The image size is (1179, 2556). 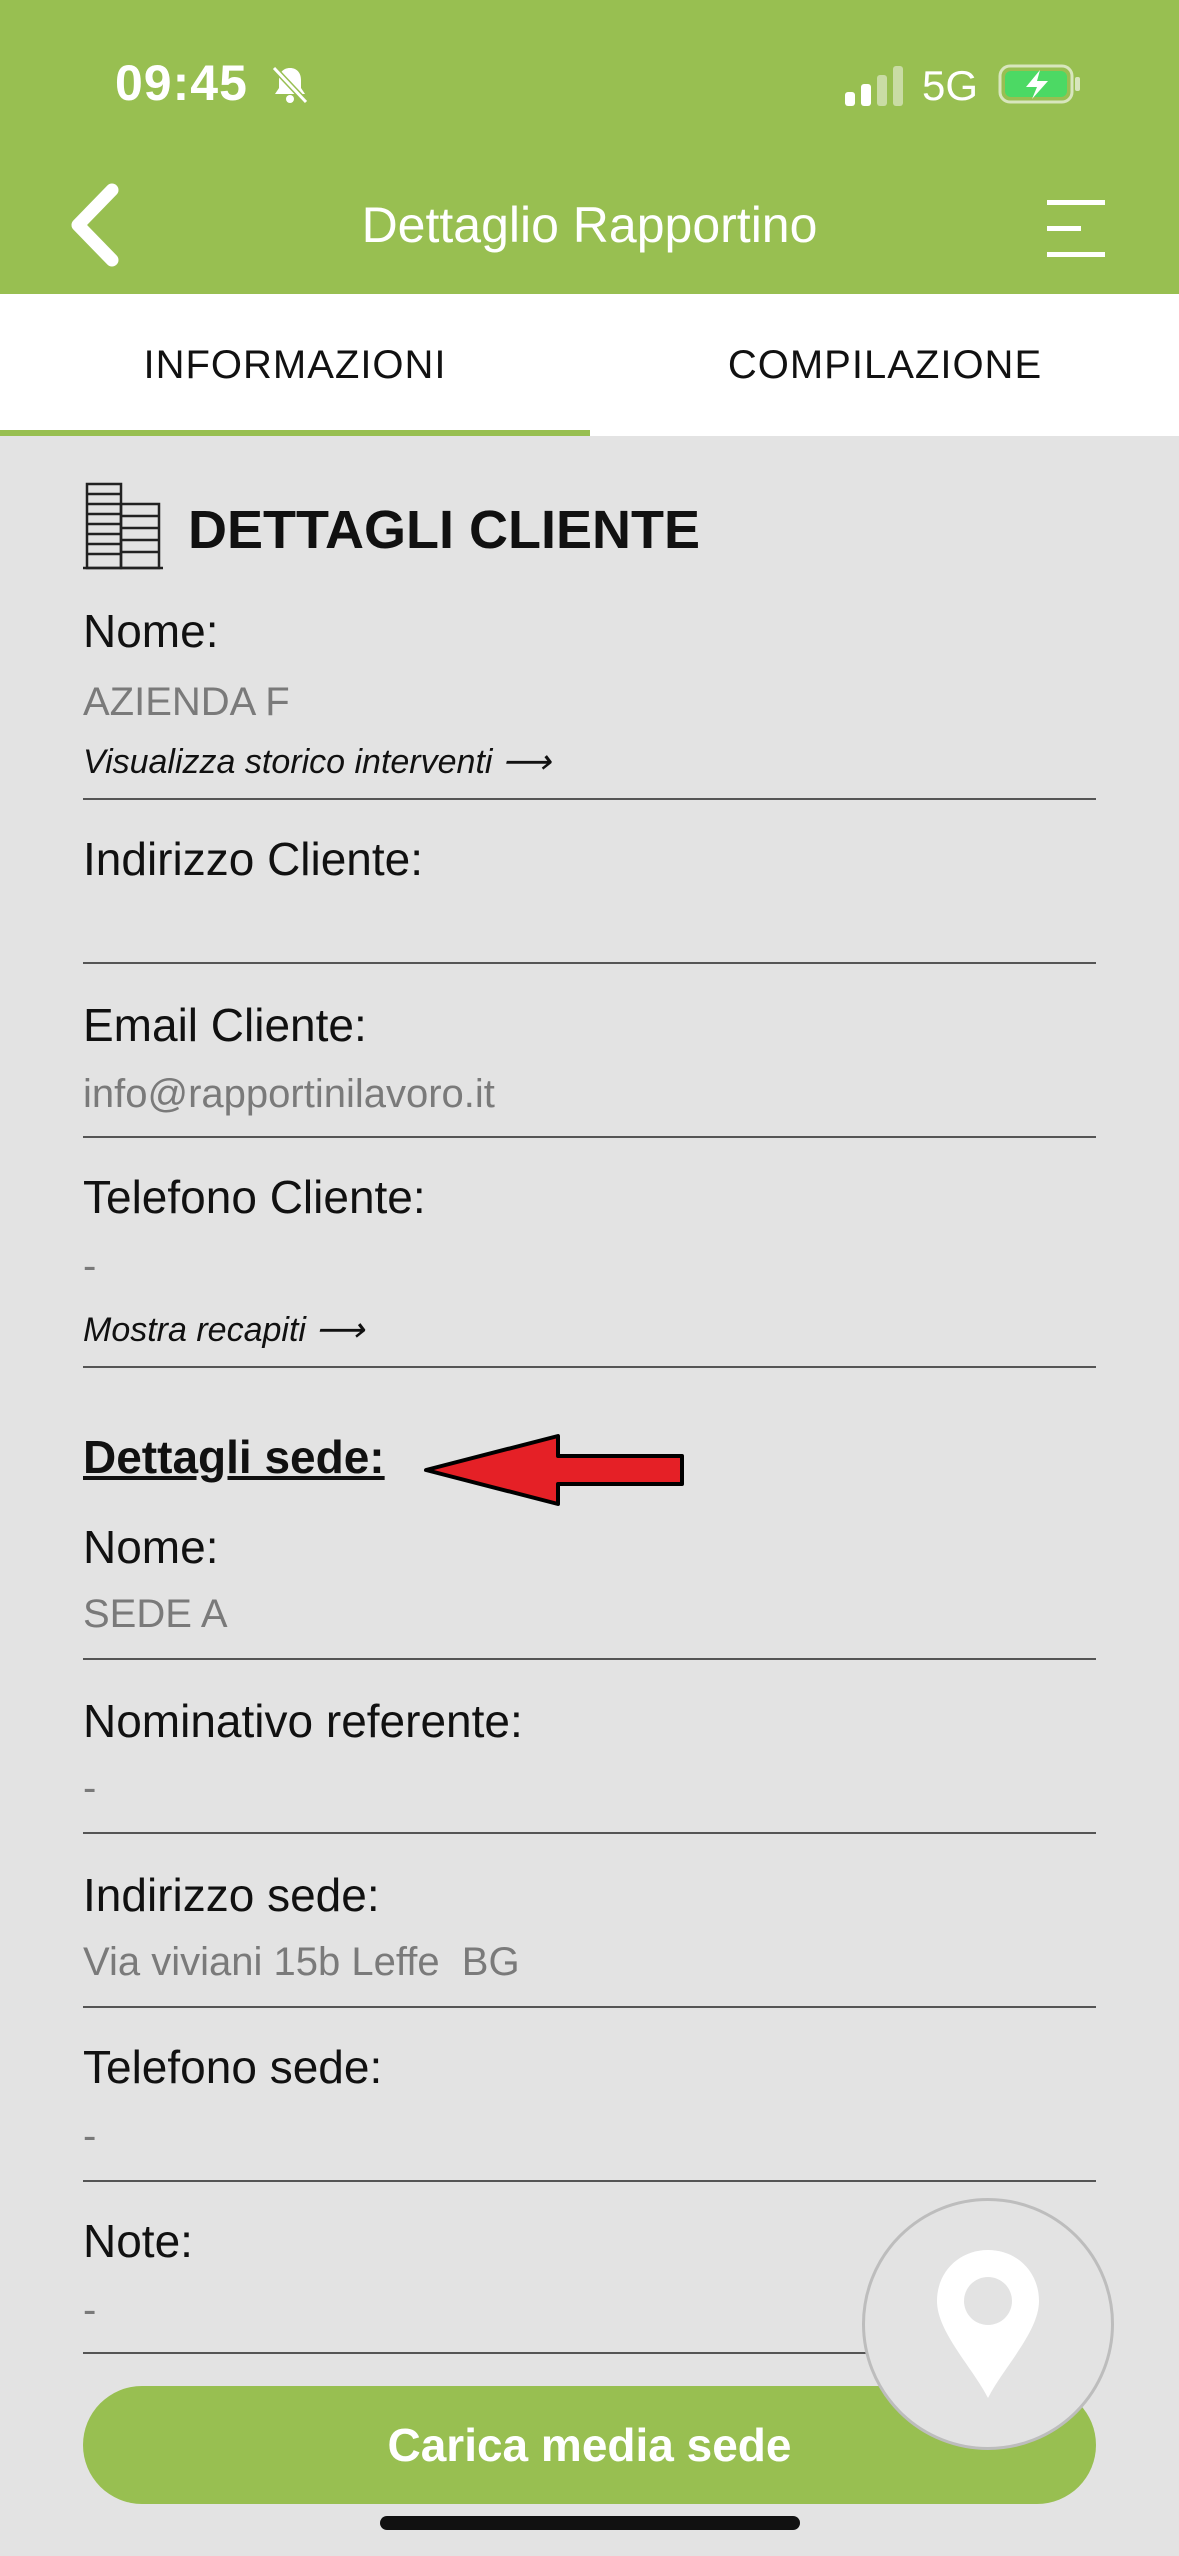 What do you see at coordinates (1039, 84) in the screenshot?
I see `battery-charging-icon` at bounding box center [1039, 84].